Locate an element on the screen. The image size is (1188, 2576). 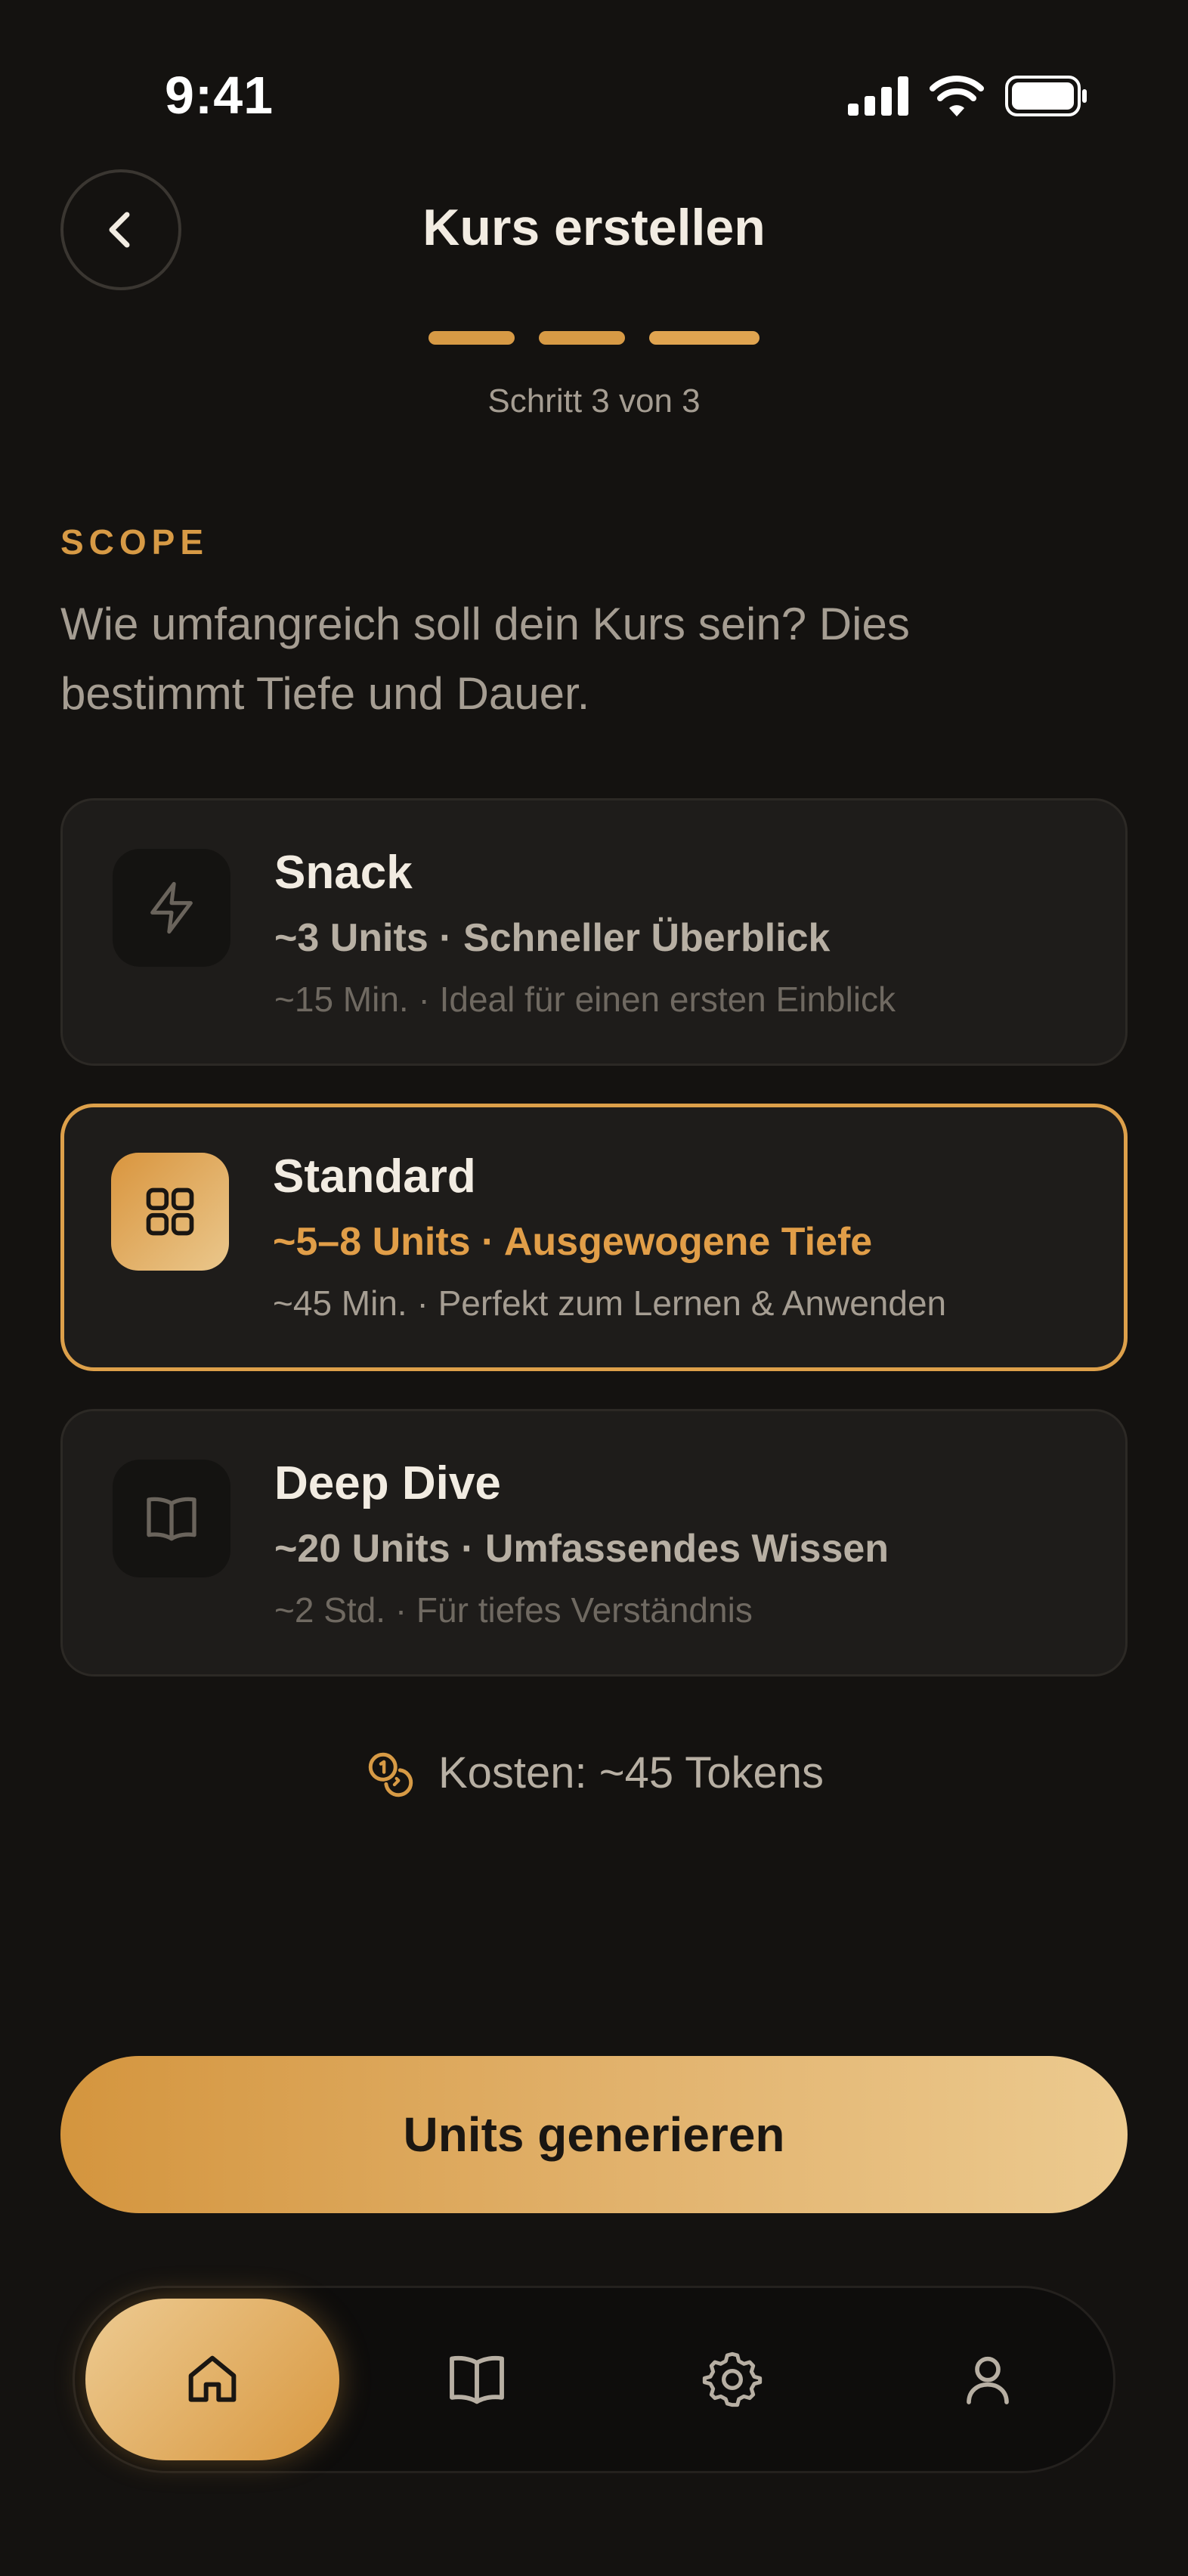
generate-units-button: Units generieren is located at coordinates (594, 2134).